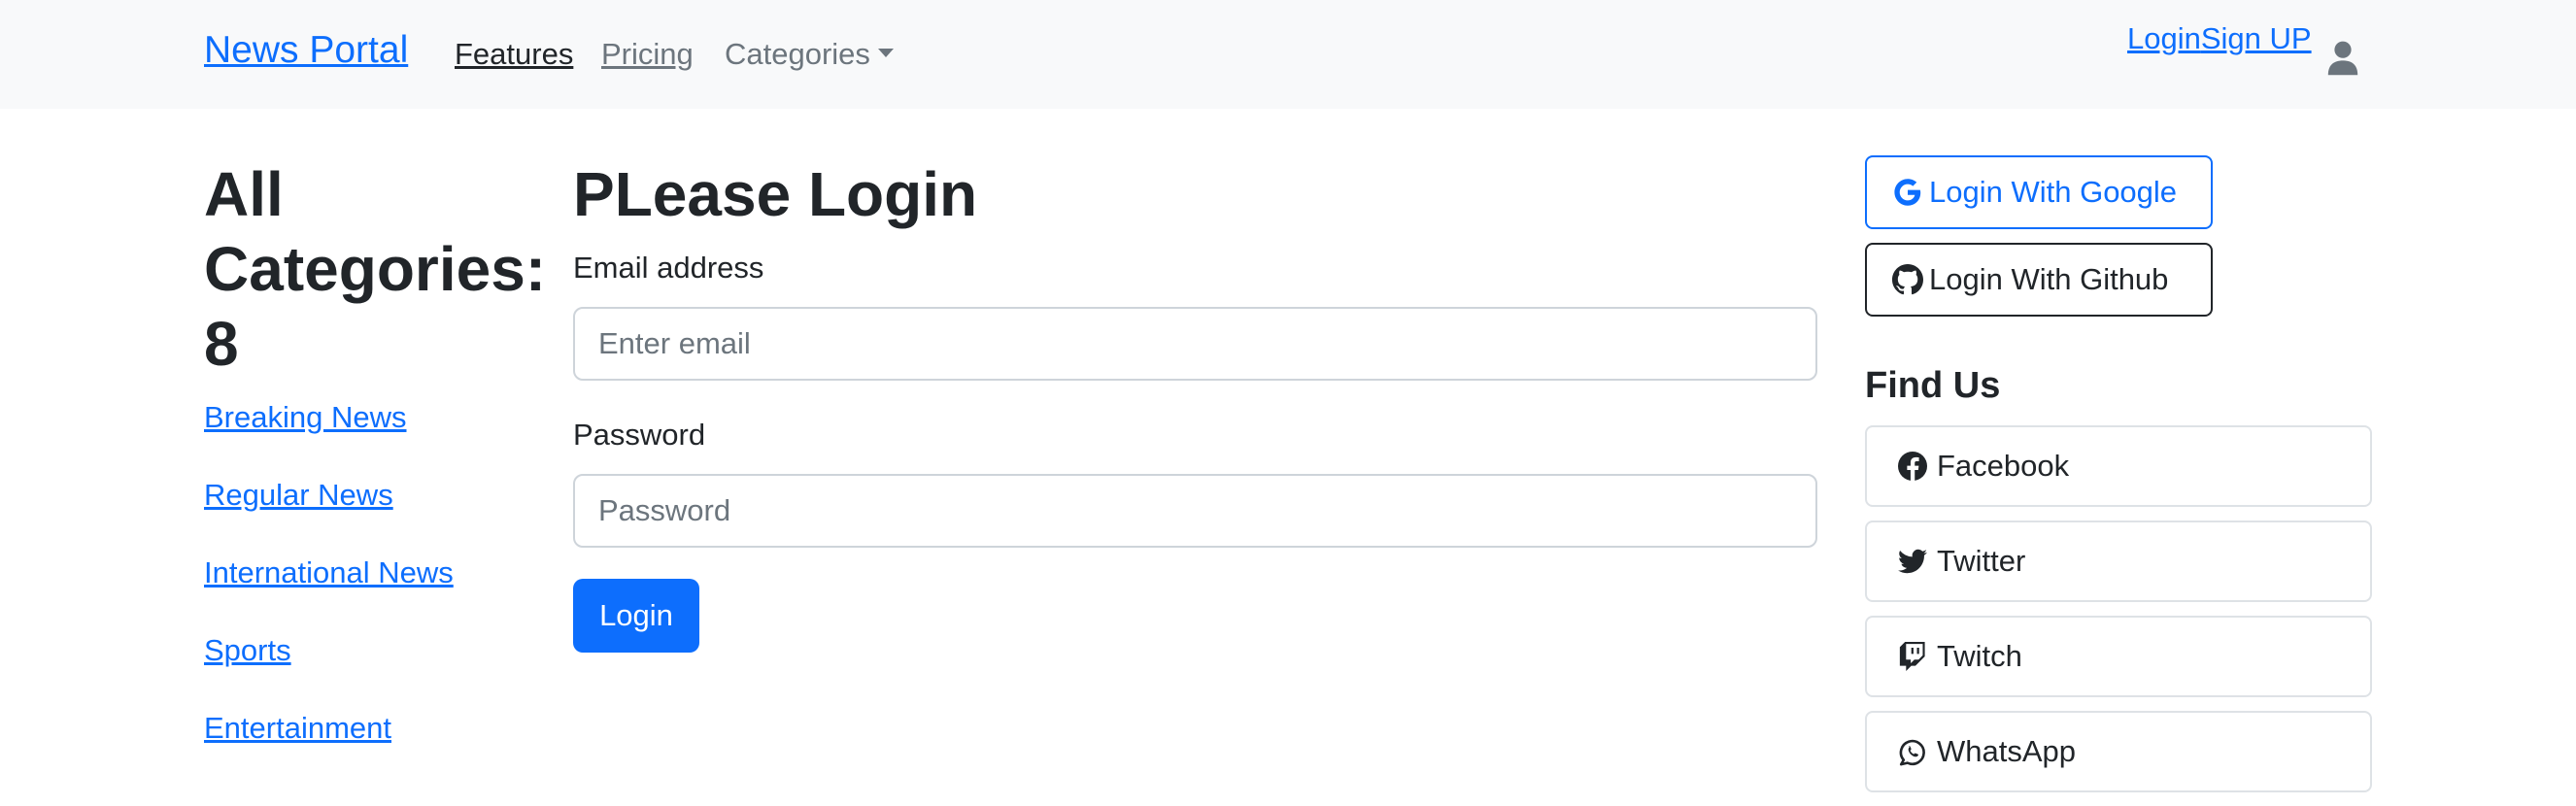 This screenshot has height=806, width=2576. Describe the element at coordinates (329, 668) in the screenshot. I see `category-item: Sports` at that location.